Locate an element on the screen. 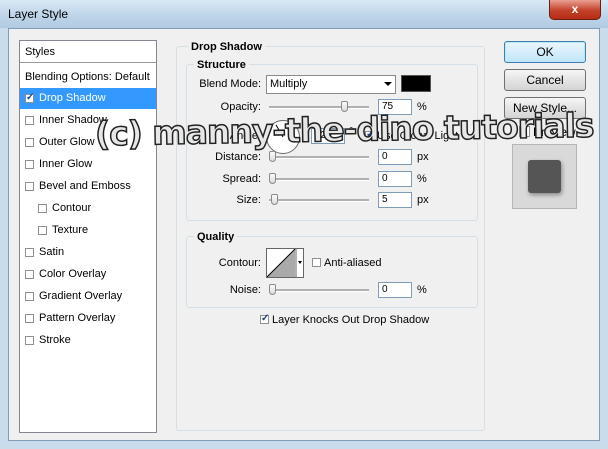 The width and height of the screenshot is (608, 449). size-slider-thumb is located at coordinates (274, 199).